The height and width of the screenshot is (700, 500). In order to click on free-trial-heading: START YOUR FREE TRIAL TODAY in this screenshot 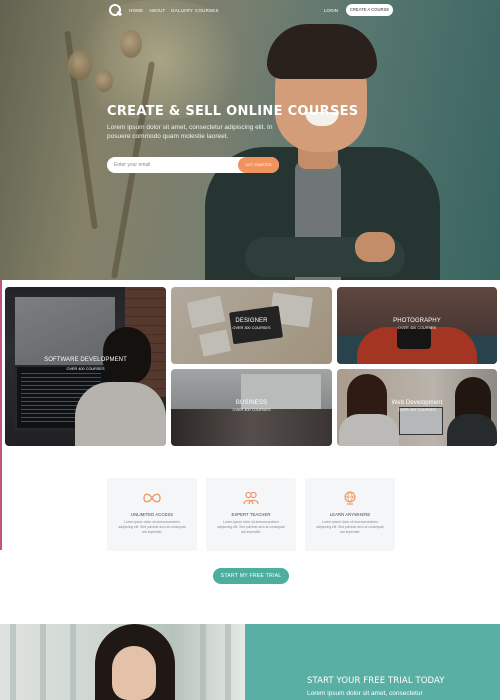, I will do `click(376, 681)`.